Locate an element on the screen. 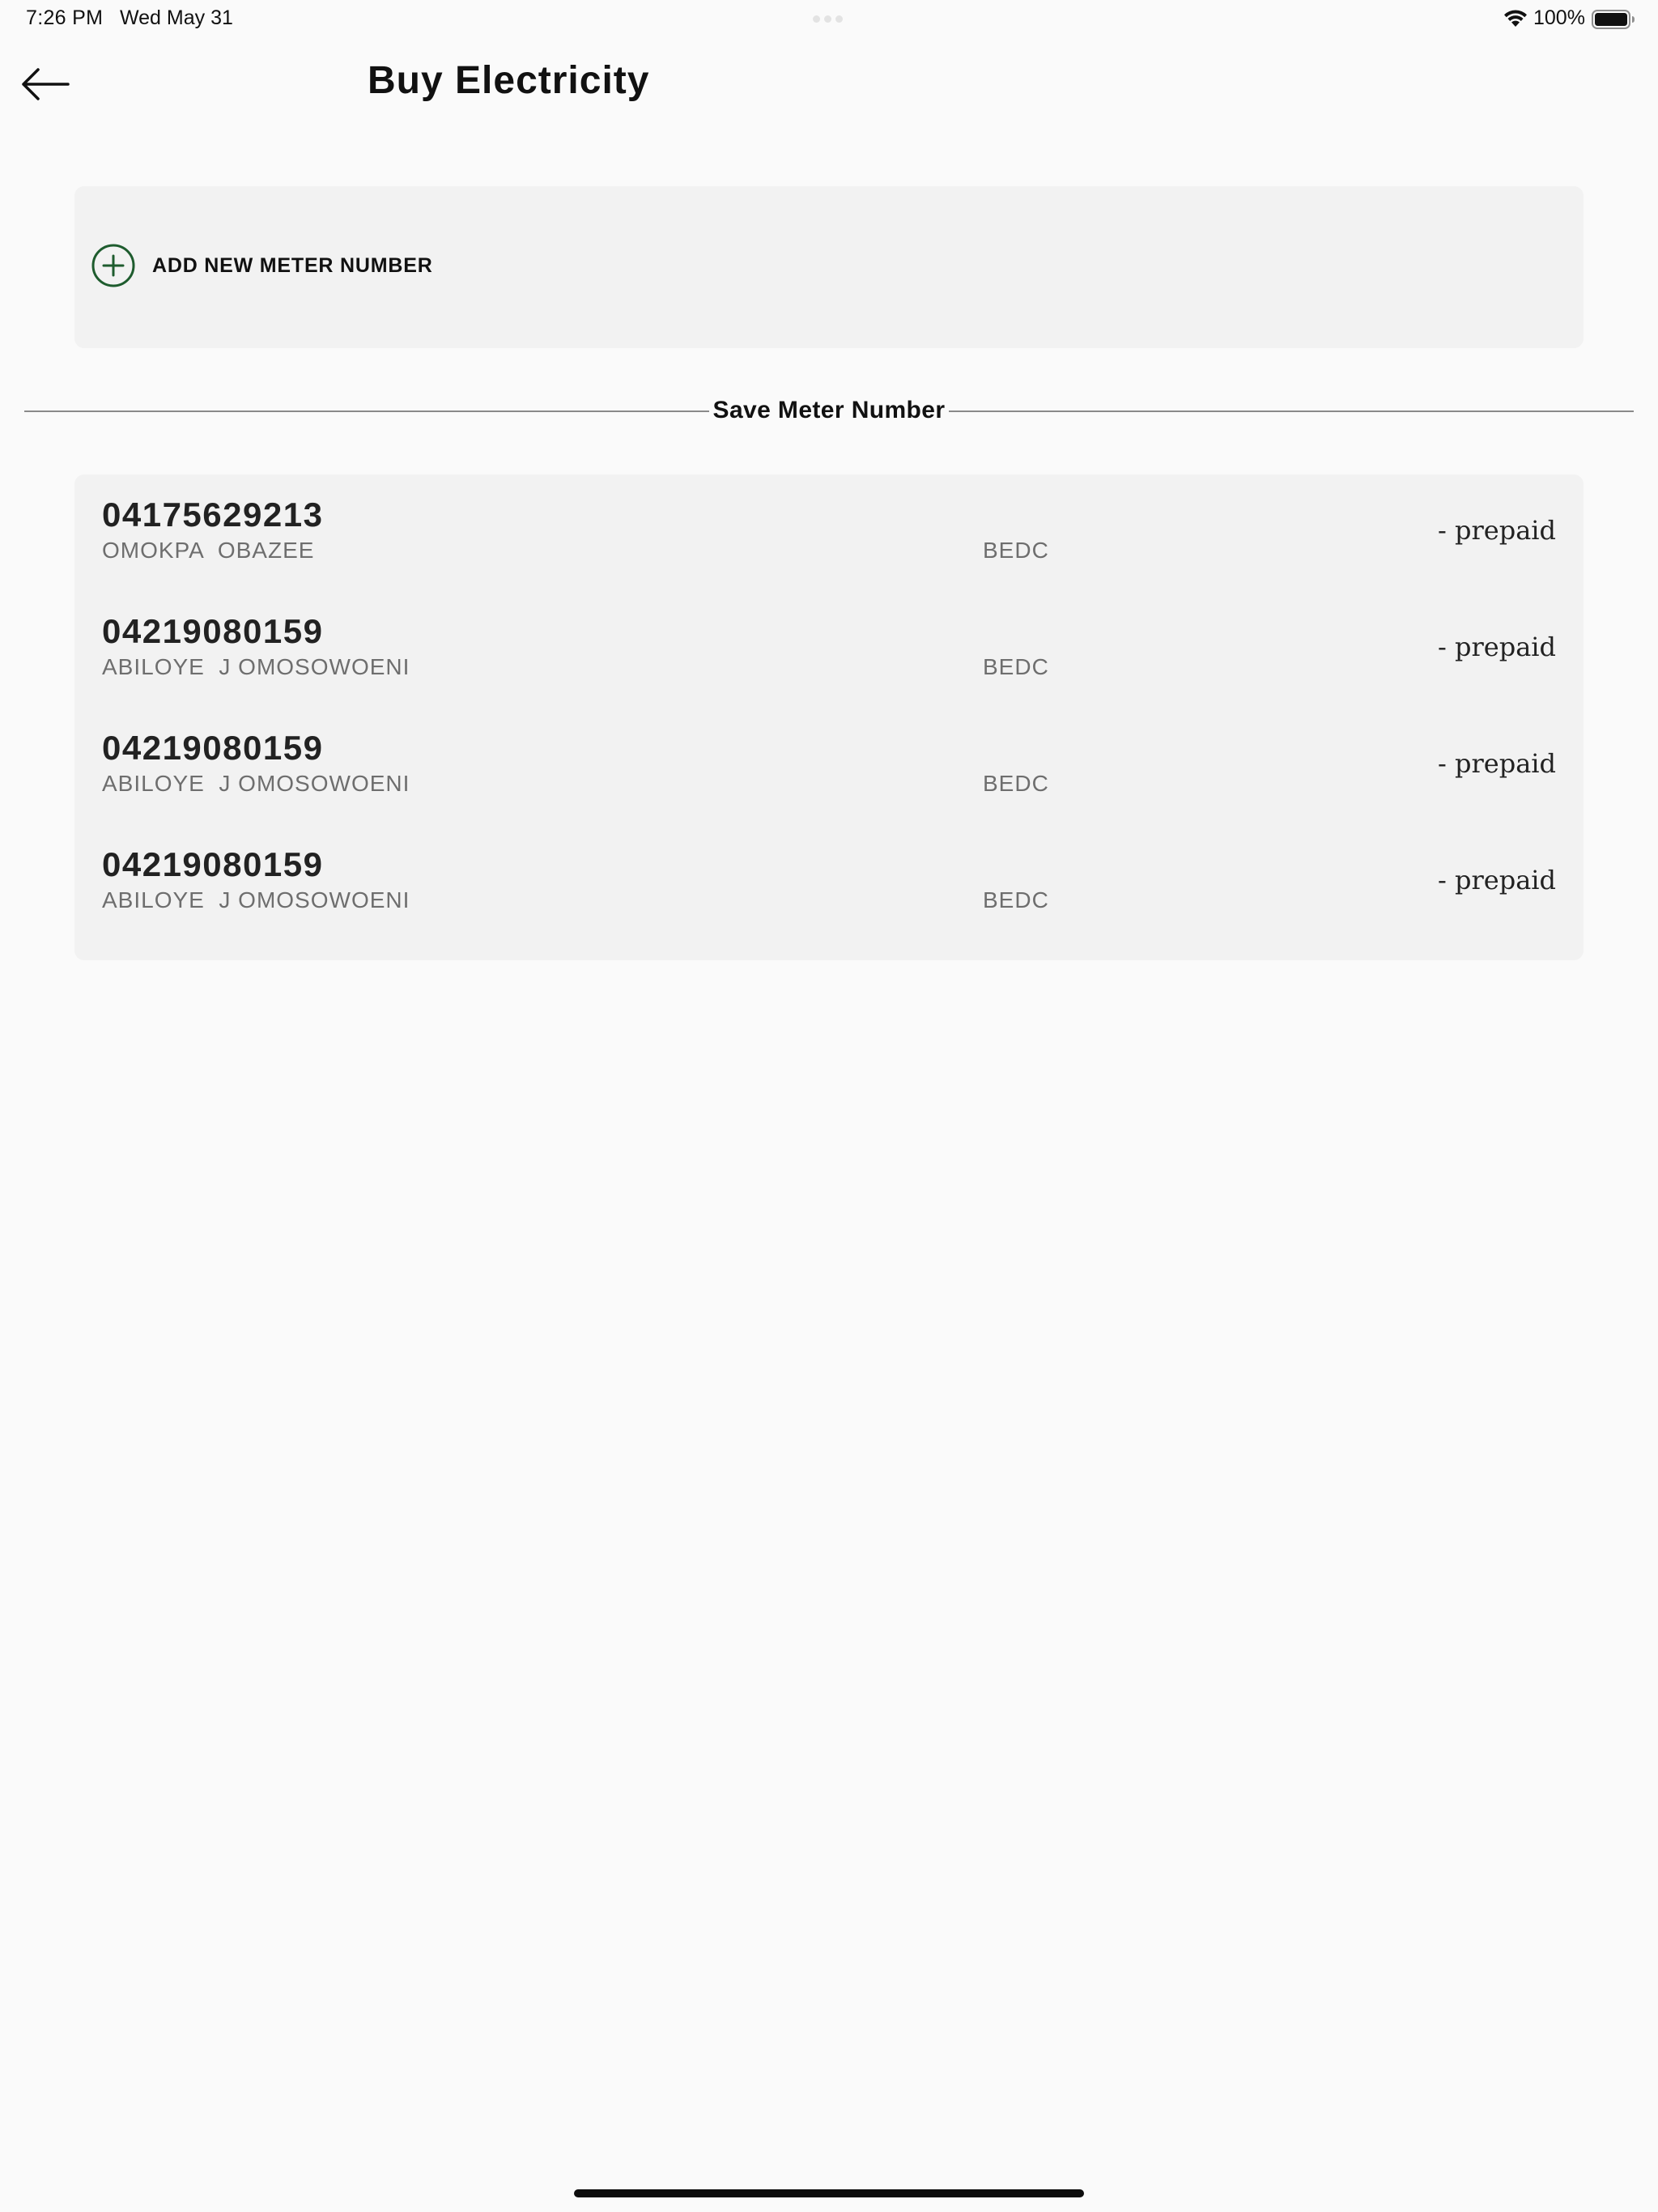  meter-list-item: 04175629213 OMOKPA OBAZEE BEDC - prepaid is located at coordinates (829, 532).